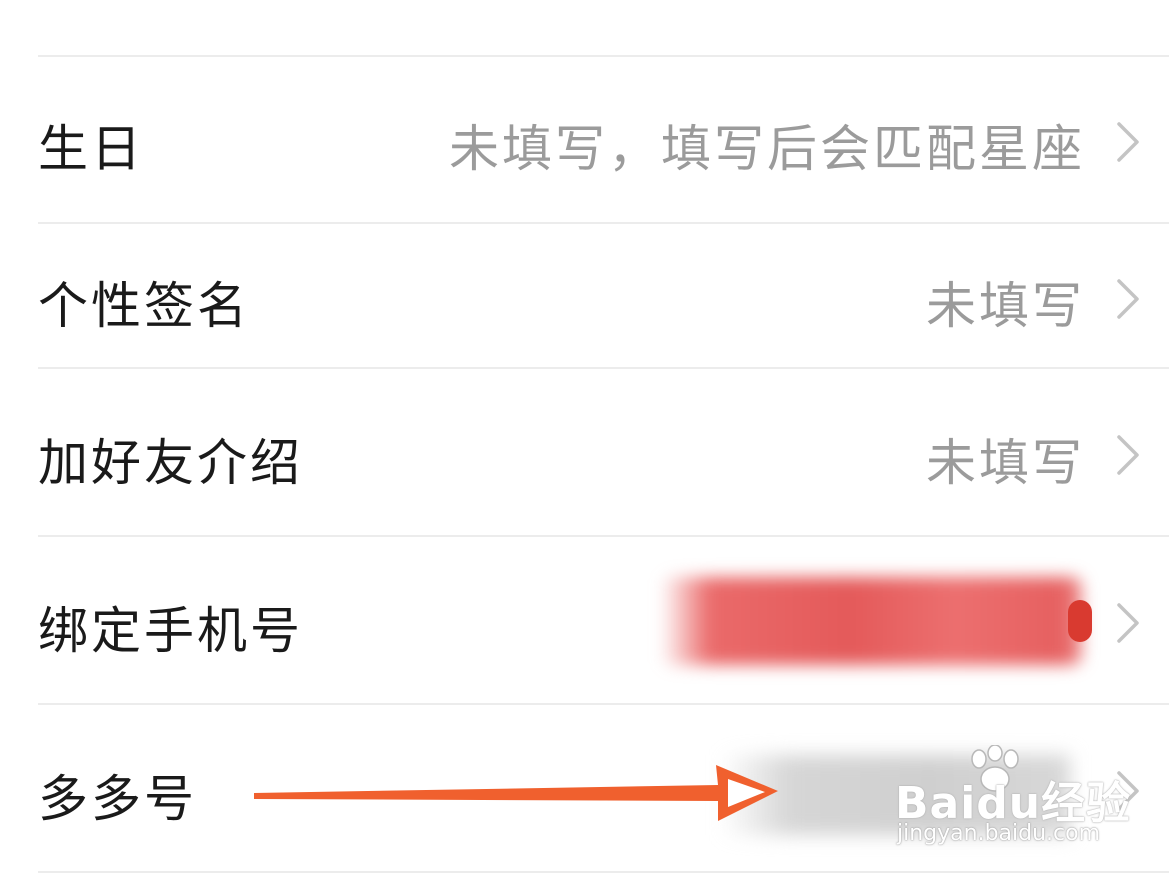 This screenshot has height=877, width=1169. Describe the element at coordinates (144, 306) in the screenshot. I see `row-signature-label: 个性签名` at that location.